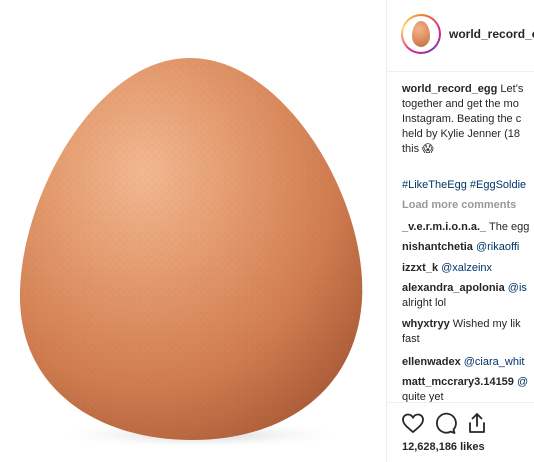 This screenshot has height=462, width=534. Describe the element at coordinates (431, 362) in the screenshot. I see `comment-username: ellenwadex` at that location.